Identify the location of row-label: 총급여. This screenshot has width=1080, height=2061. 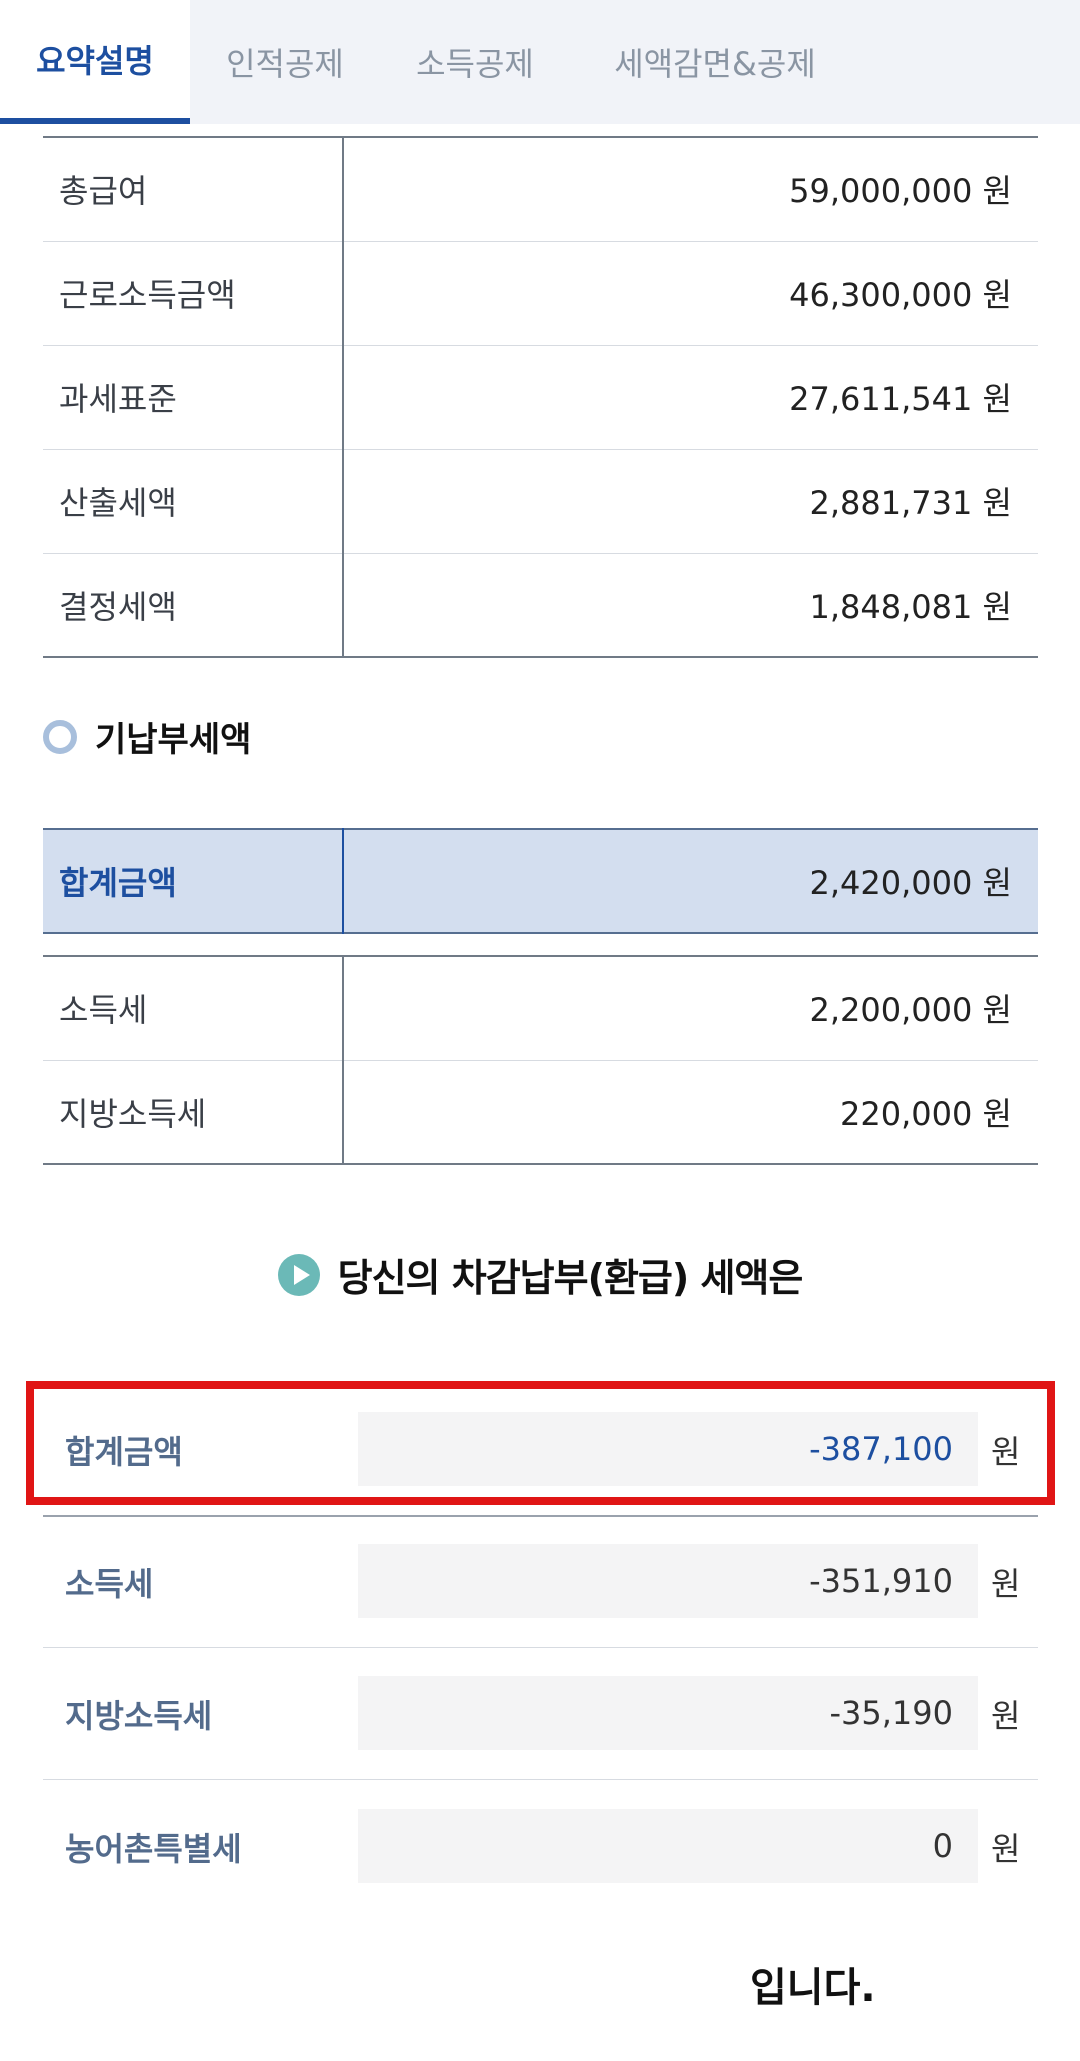
(193, 189).